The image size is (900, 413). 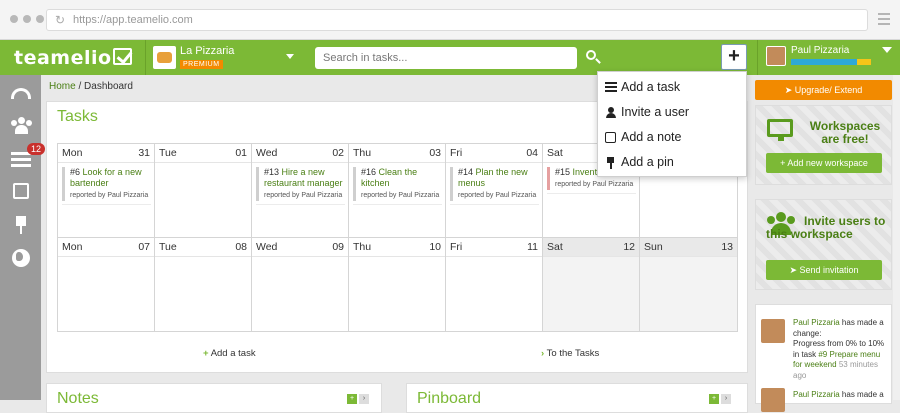 I want to click on notes-add-button: +, so click(x=352, y=399).